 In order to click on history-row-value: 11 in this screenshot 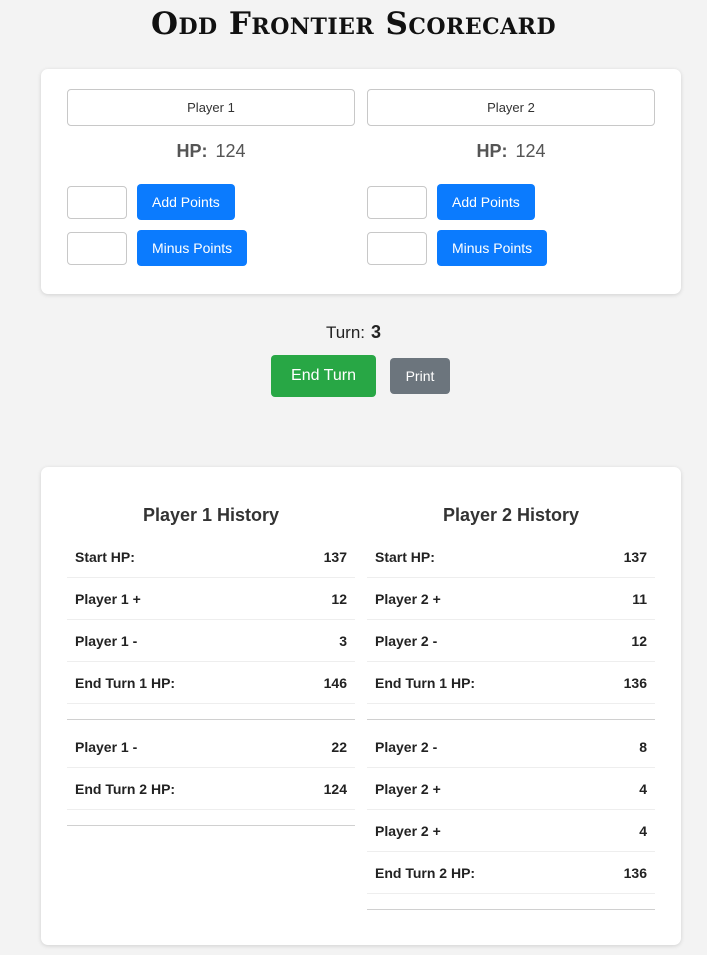, I will do `click(639, 598)`.